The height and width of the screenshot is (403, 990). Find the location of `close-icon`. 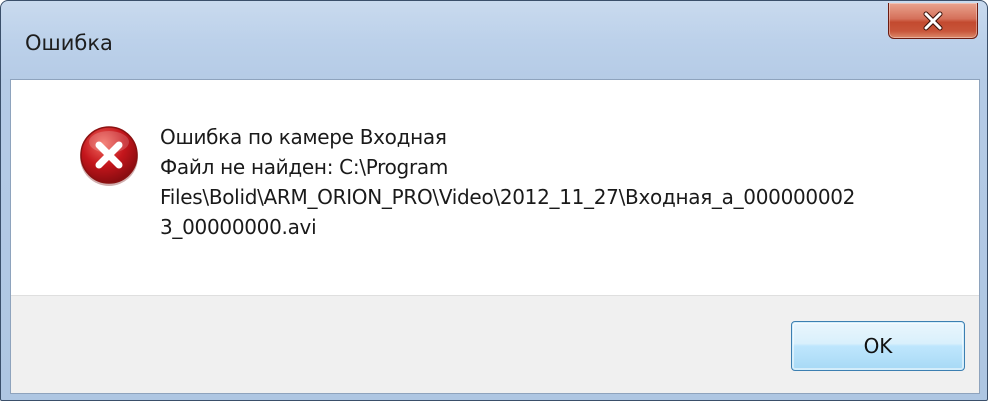

close-icon is located at coordinates (933, 20).